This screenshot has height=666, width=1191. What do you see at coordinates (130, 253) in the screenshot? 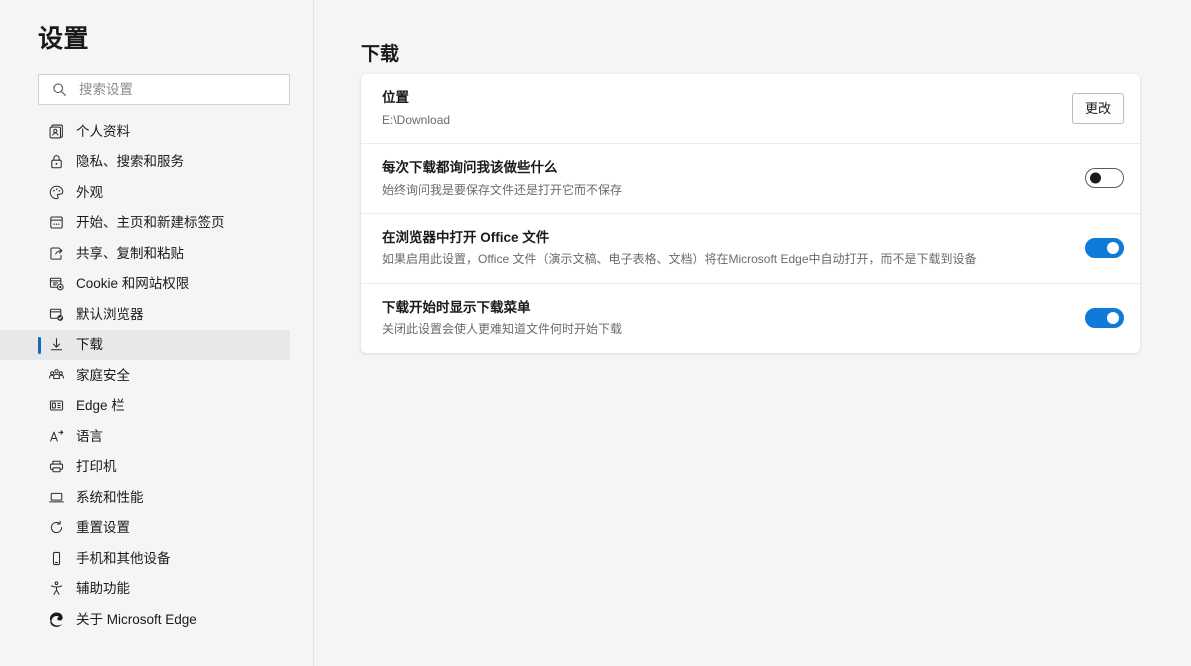
I see `sidebar-item-label: 共享、复制和粘贴` at bounding box center [130, 253].